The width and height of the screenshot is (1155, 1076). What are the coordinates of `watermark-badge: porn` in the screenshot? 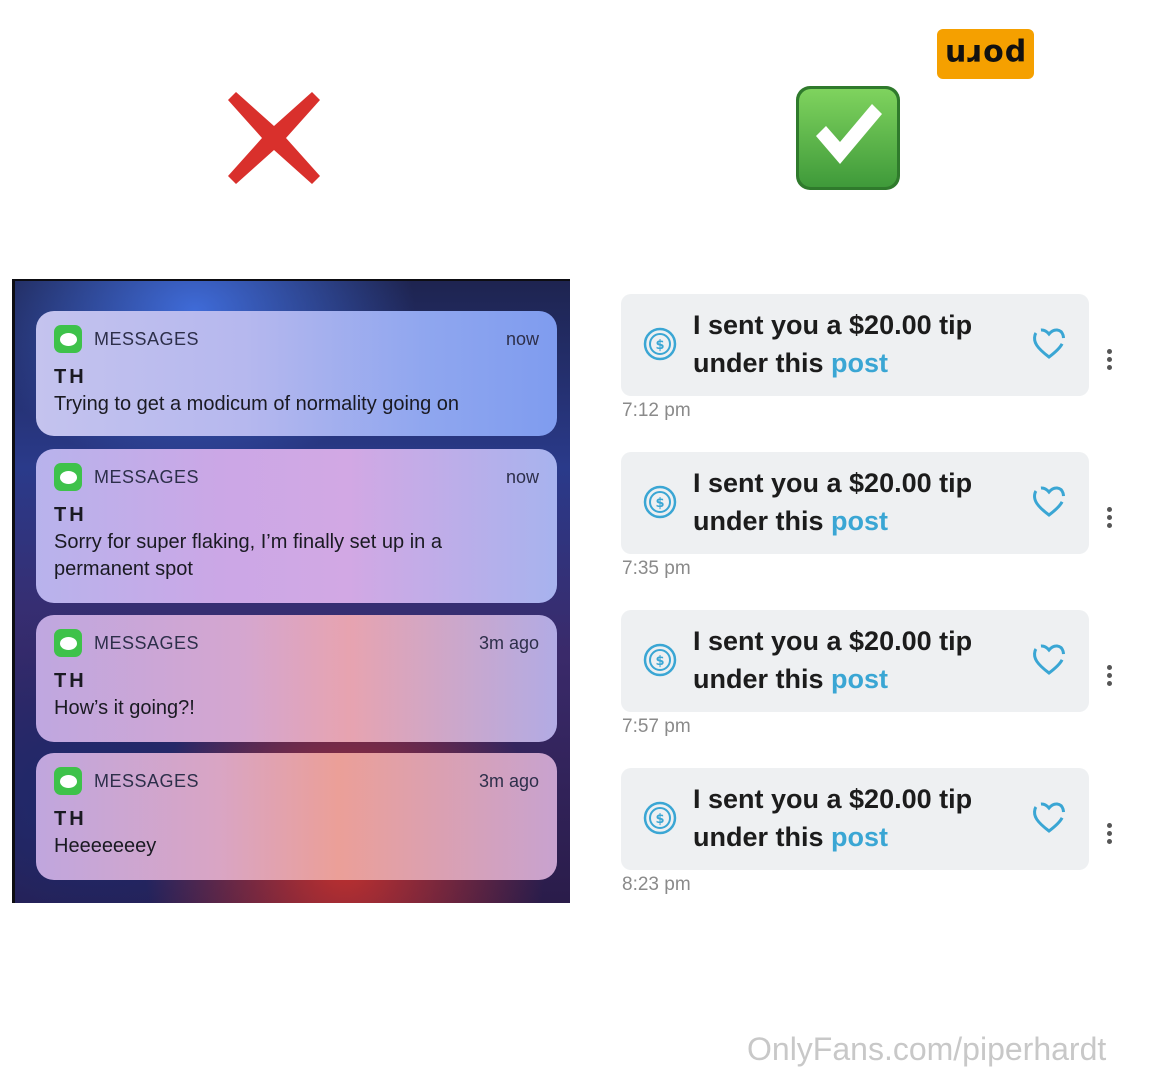 It's located at (985, 54).